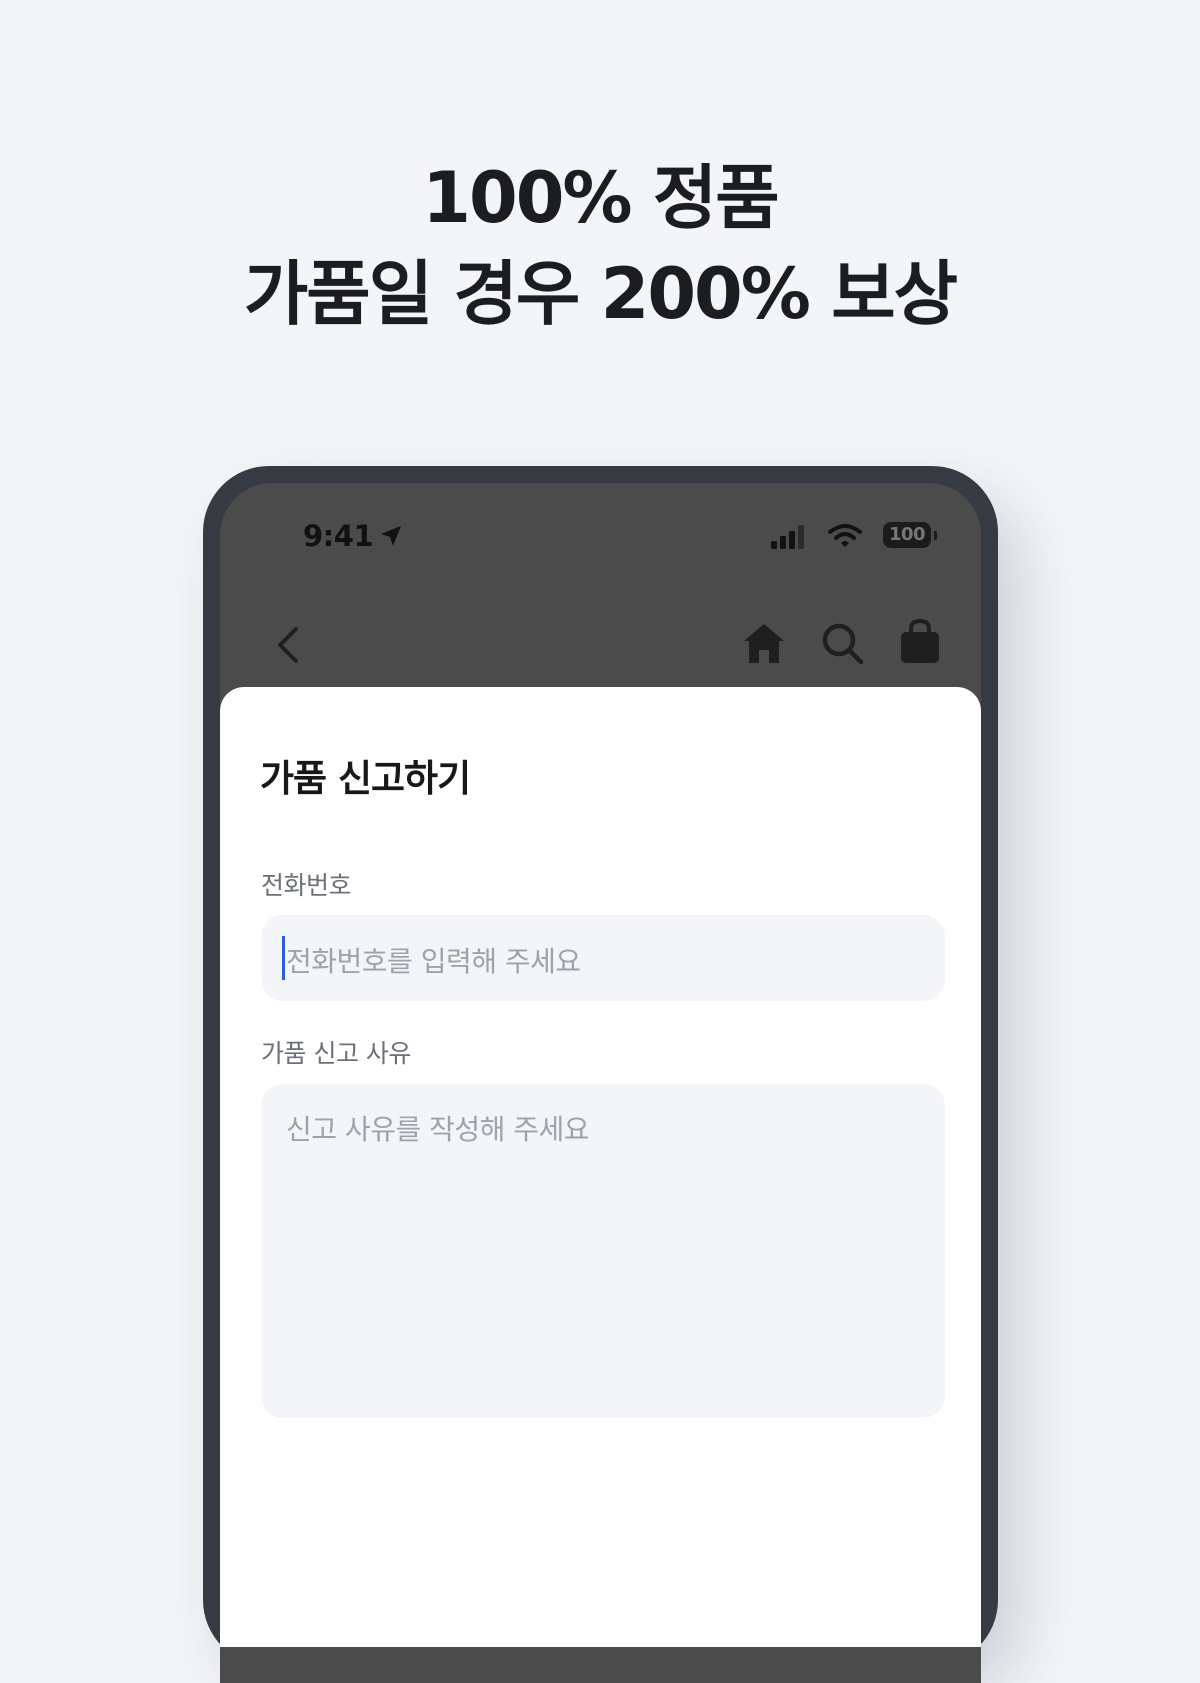 The image size is (1200, 1683). I want to click on reason-field-label: 가품 신고 사유, so click(336, 1053).